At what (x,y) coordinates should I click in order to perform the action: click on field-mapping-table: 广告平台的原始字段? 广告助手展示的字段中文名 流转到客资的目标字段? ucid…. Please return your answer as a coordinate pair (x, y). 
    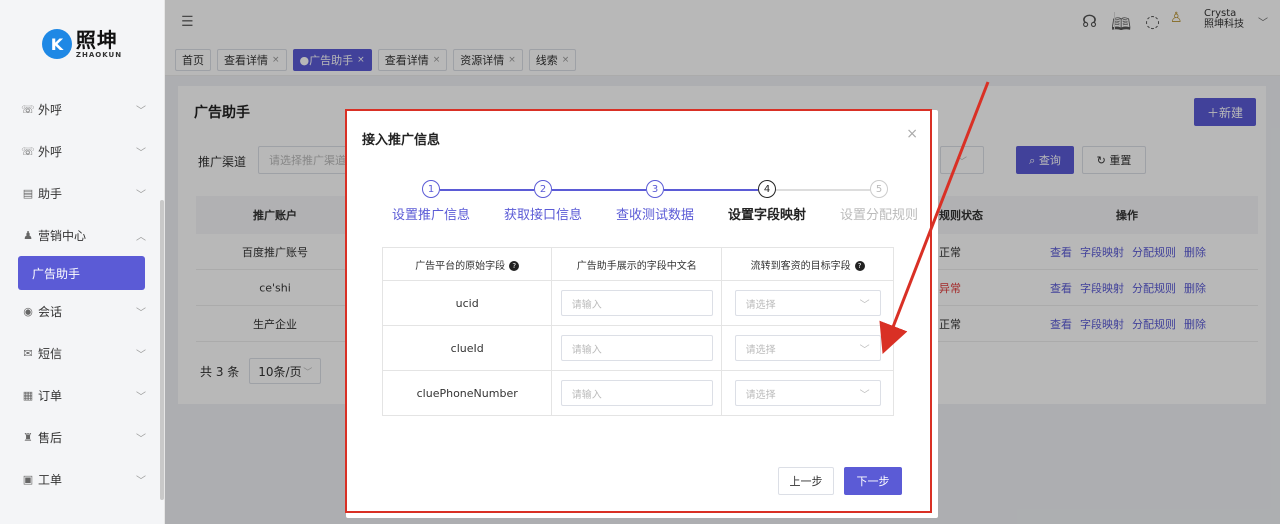
    Looking at the image, I should click on (637, 331).